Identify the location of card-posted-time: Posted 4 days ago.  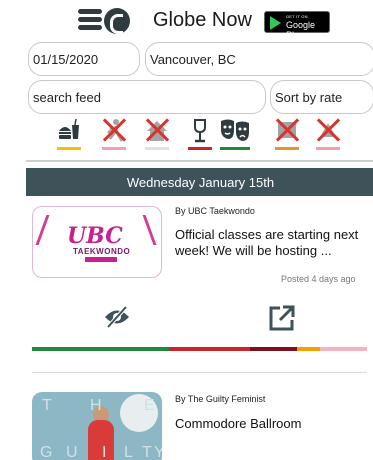
(318, 279).